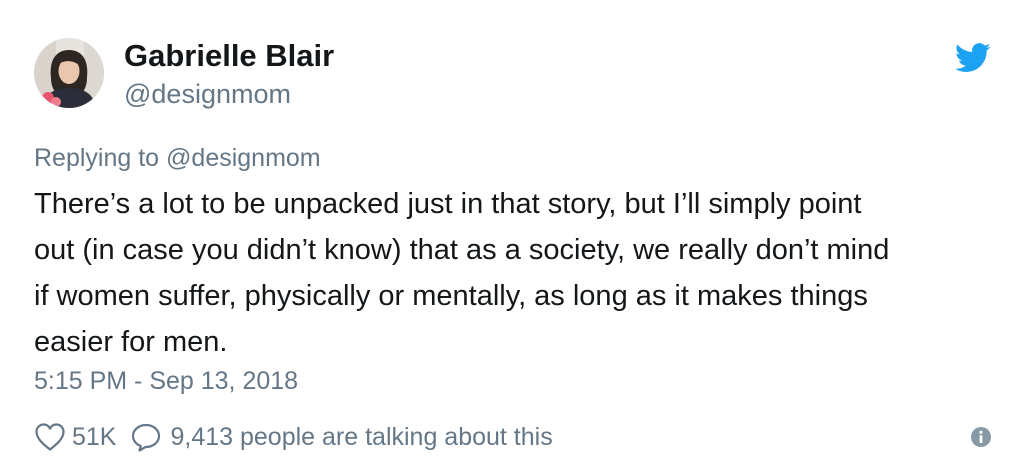 This screenshot has height=476, width=1030. I want to click on replying-to-label: Replying to, so click(97, 158).